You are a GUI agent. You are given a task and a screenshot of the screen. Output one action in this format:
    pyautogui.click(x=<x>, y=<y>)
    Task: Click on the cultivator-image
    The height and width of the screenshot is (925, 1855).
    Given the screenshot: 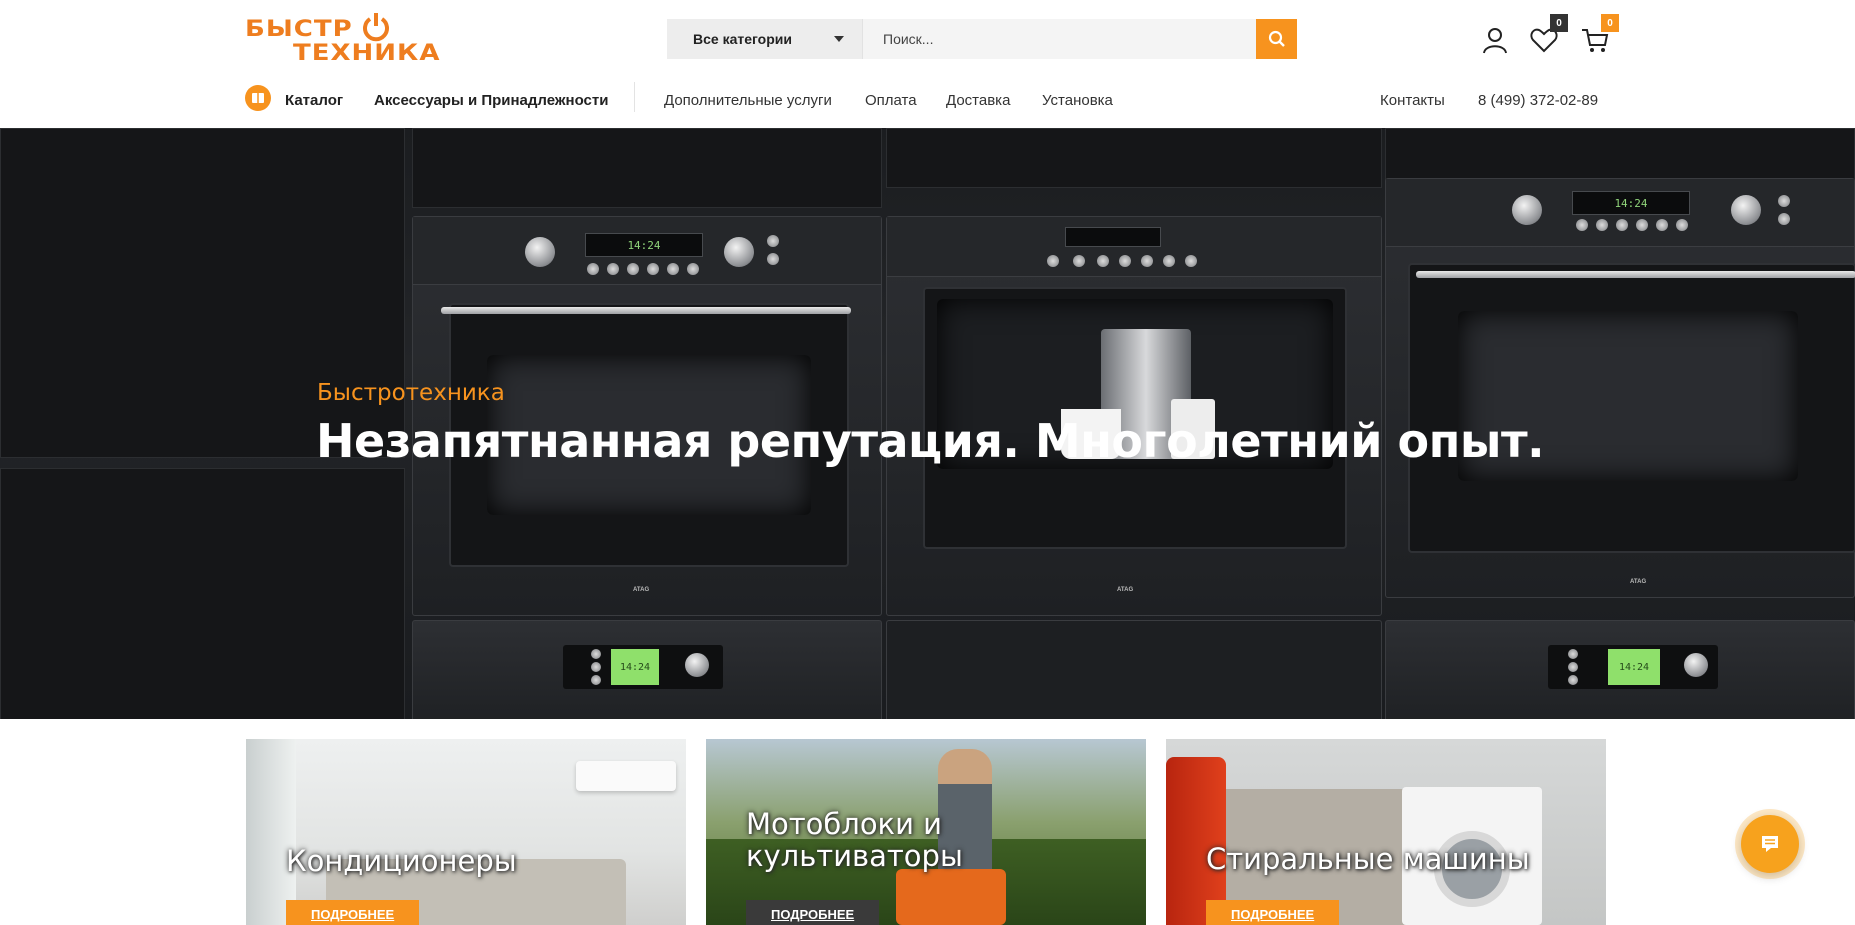 What is the action you would take?
    pyautogui.click(x=951, y=897)
    